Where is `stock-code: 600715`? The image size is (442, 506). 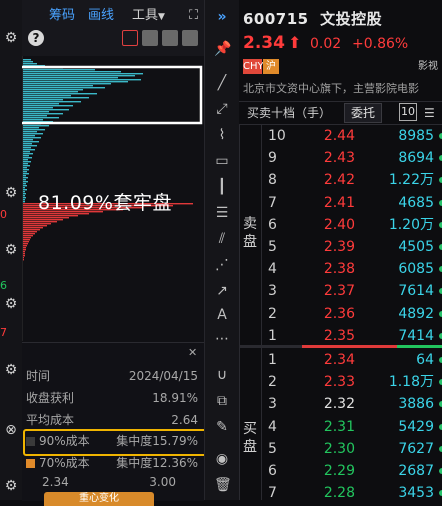
stock-code: 600715 is located at coordinates (276, 19).